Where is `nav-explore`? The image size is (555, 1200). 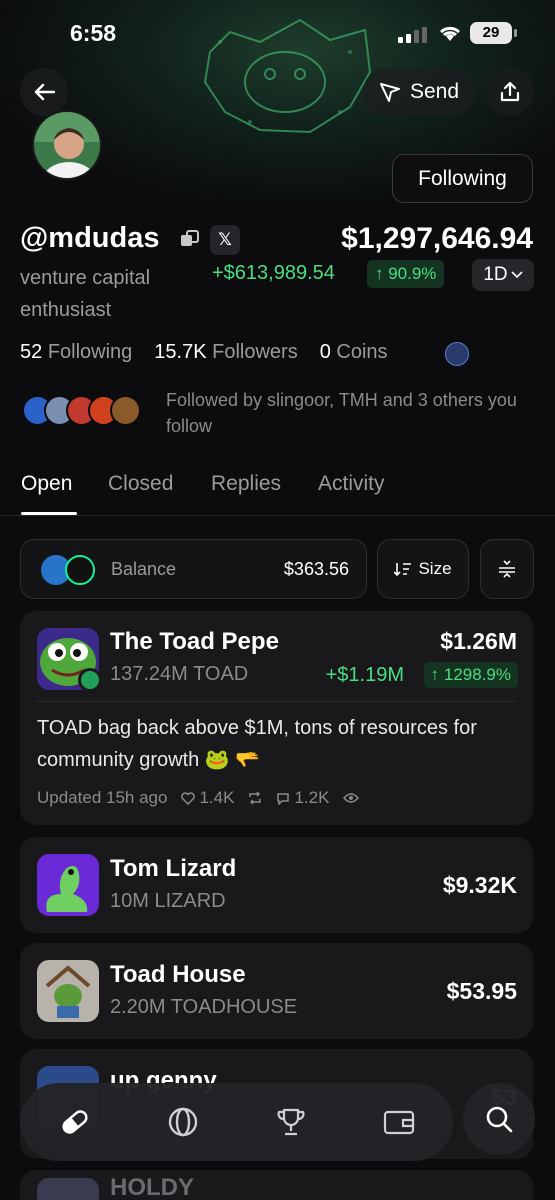
nav-explore is located at coordinates (183, 1122).